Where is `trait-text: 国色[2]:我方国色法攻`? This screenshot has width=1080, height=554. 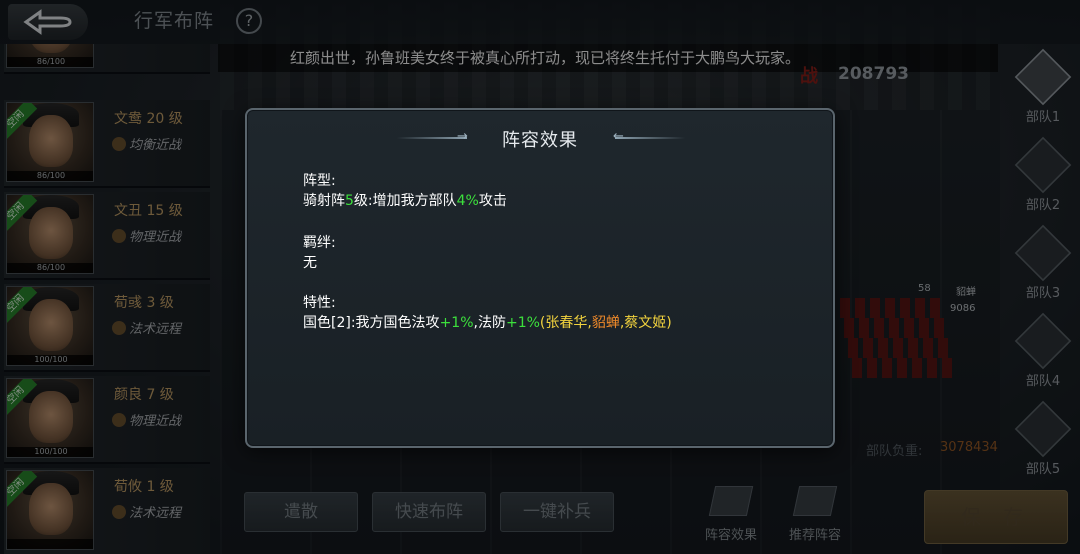
trait-text: 国色[2]:我方国色法攻 is located at coordinates (371, 323).